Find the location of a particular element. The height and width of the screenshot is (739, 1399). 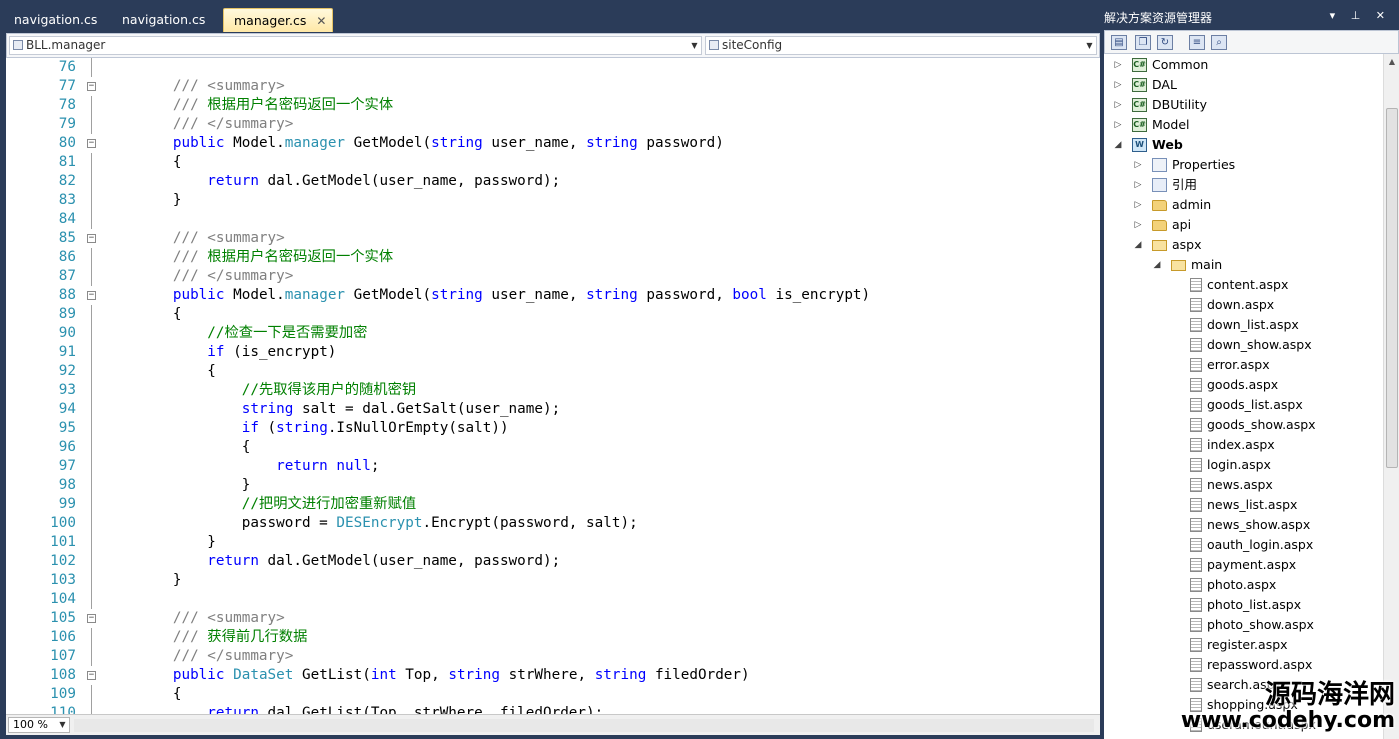

scroll-up-icon: ▲ is located at coordinates (1391, 62).